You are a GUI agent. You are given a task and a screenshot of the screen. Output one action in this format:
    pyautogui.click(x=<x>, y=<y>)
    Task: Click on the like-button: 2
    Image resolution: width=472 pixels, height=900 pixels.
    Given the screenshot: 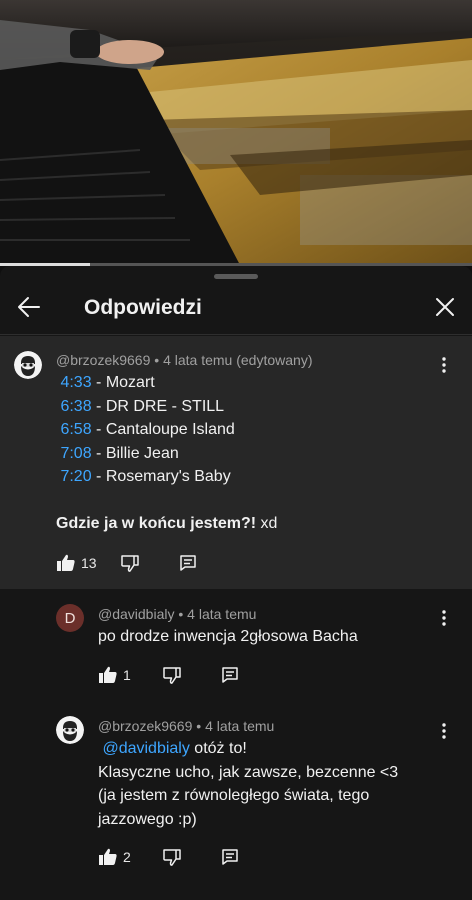 What is the action you would take?
    pyautogui.click(x=114, y=857)
    